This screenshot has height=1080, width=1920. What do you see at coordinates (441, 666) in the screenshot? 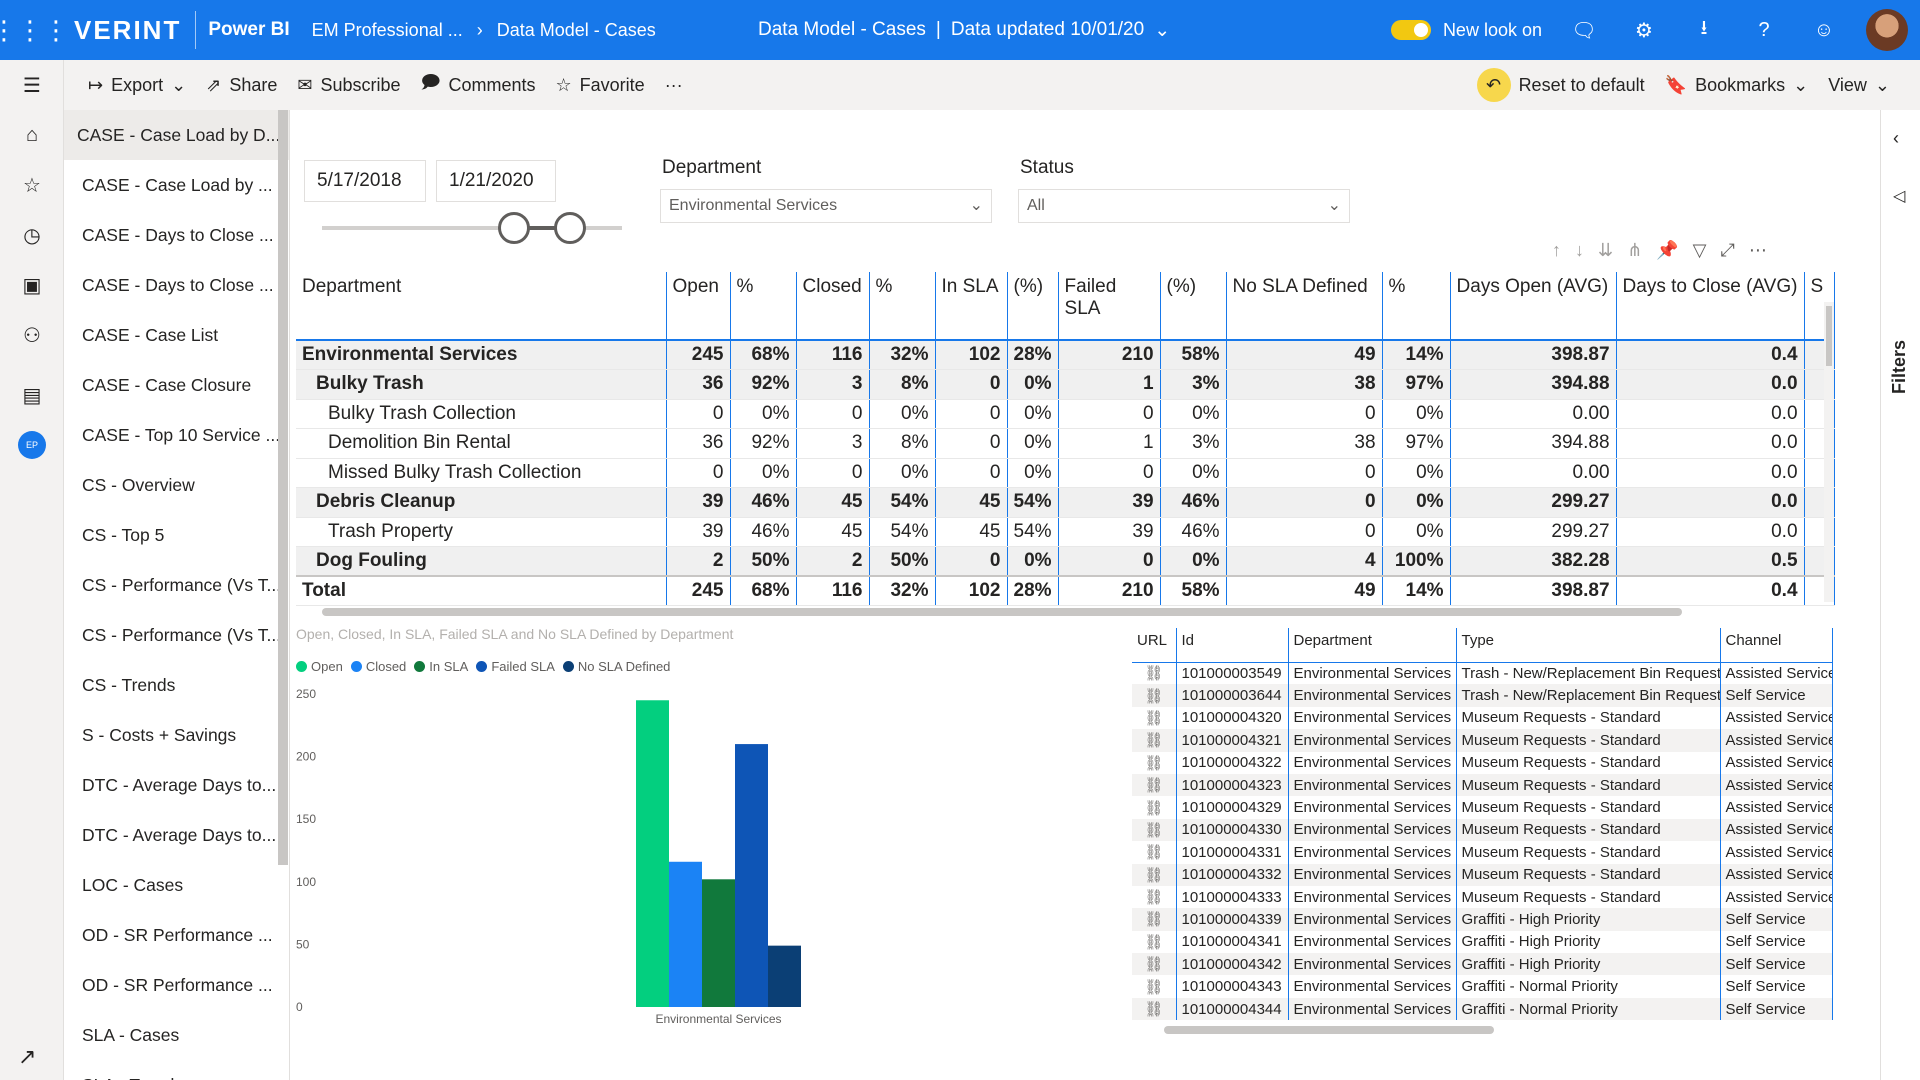
I see `legend-item: In SLA` at bounding box center [441, 666].